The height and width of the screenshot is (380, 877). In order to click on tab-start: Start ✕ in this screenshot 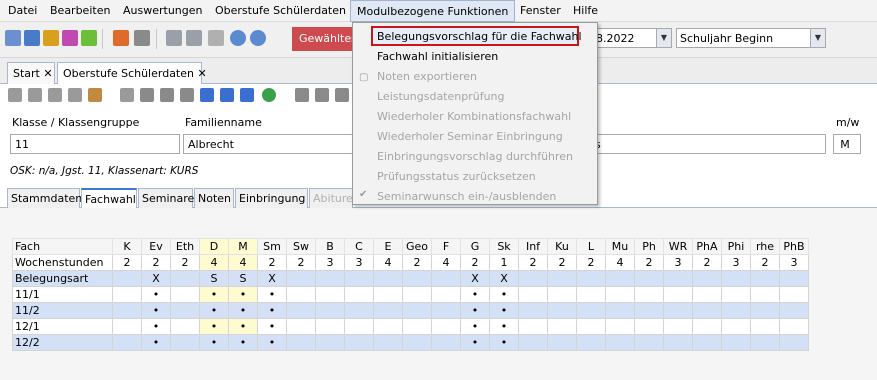, I will do `click(31, 73)`.